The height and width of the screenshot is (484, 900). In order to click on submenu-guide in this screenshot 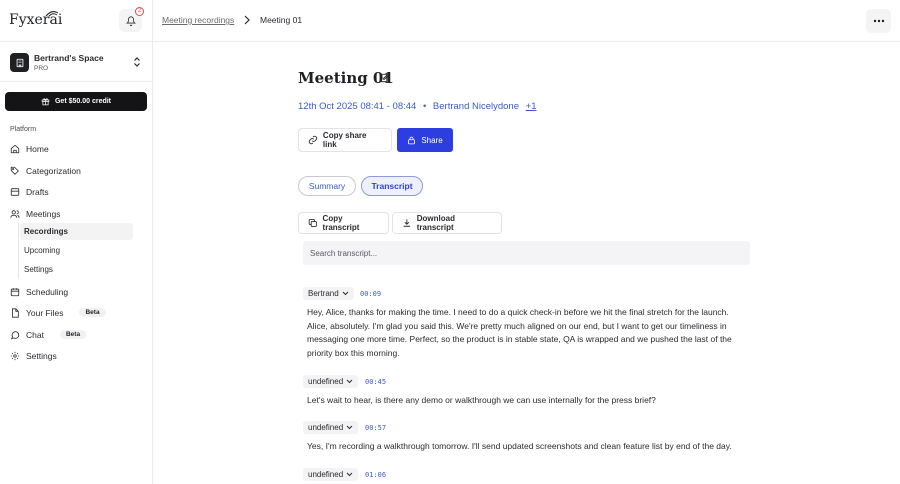, I will do `click(18, 251)`.